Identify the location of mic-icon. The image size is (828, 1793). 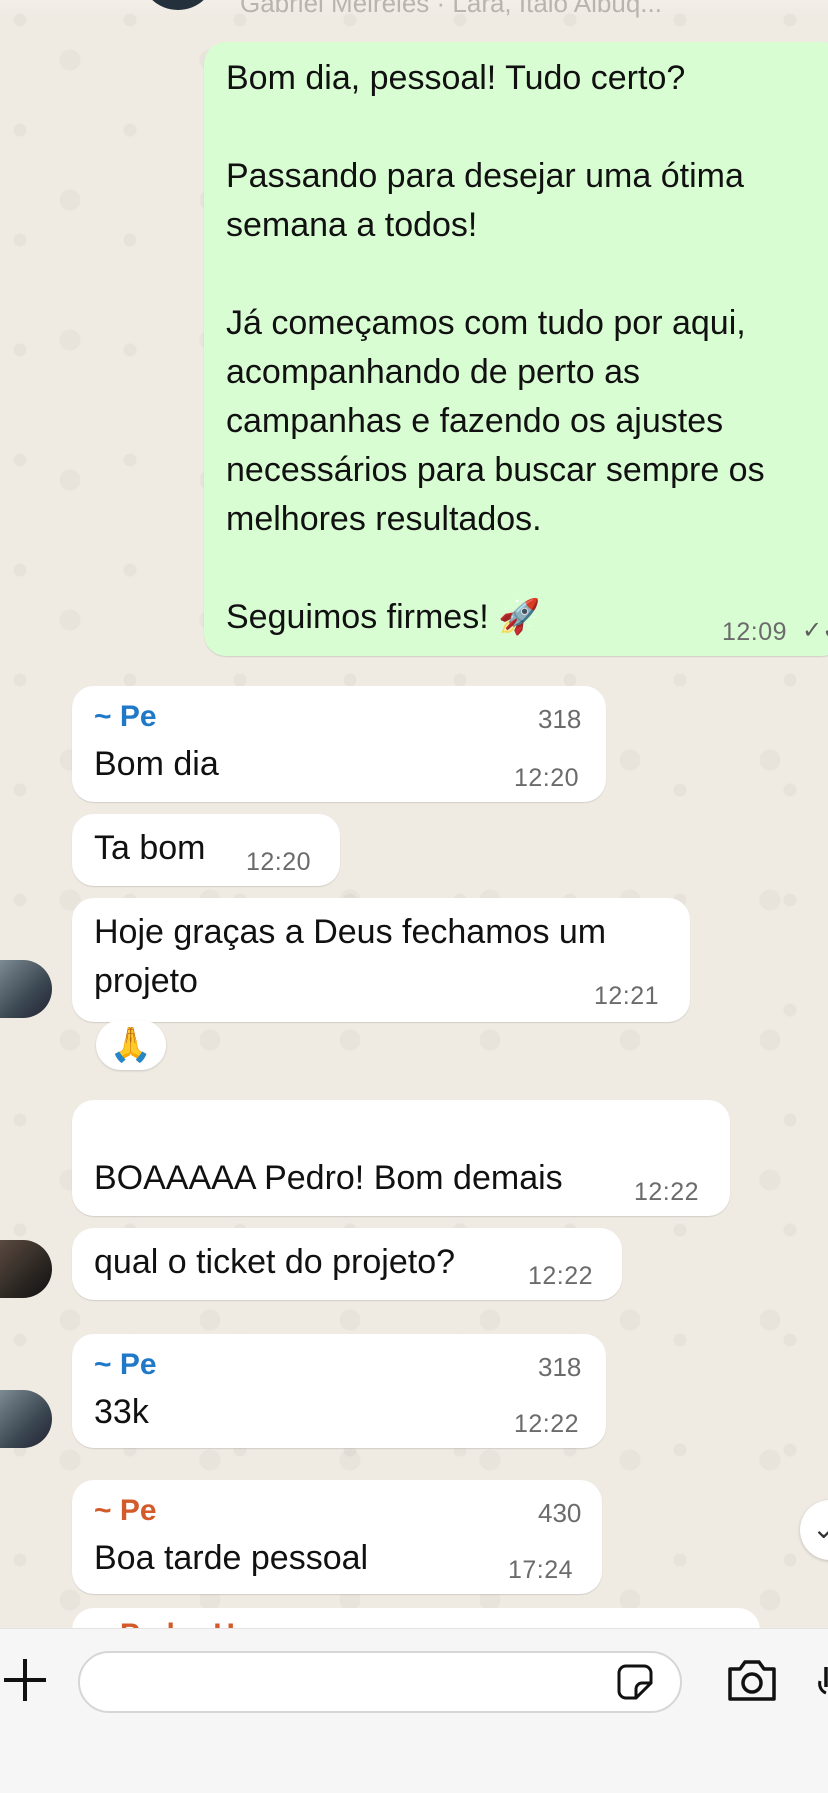
(823, 1683).